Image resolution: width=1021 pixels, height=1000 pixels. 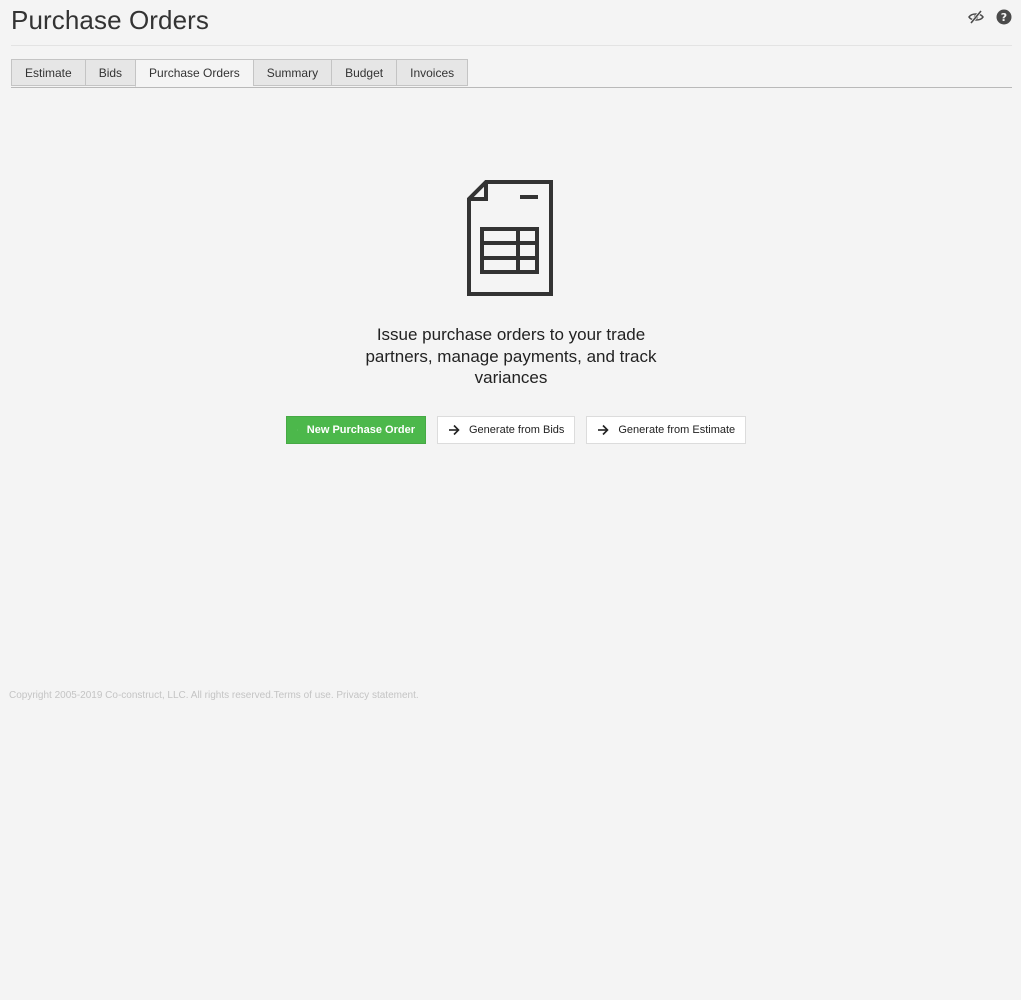 I want to click on eye-slash-icon, so click(x=976, y=17).